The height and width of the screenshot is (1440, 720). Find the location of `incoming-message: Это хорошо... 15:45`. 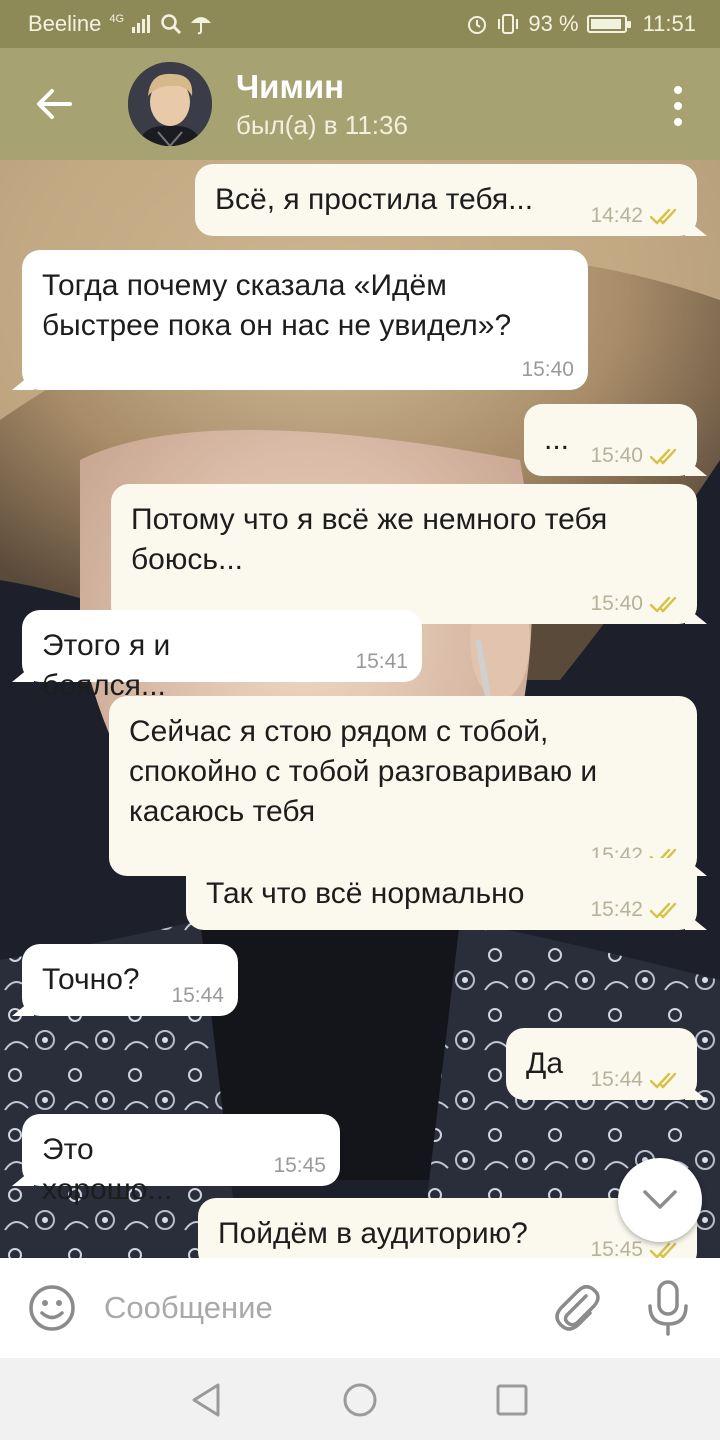

incoming-message: Это хорошо... 15:45 is located at coordinates (181, 1160).